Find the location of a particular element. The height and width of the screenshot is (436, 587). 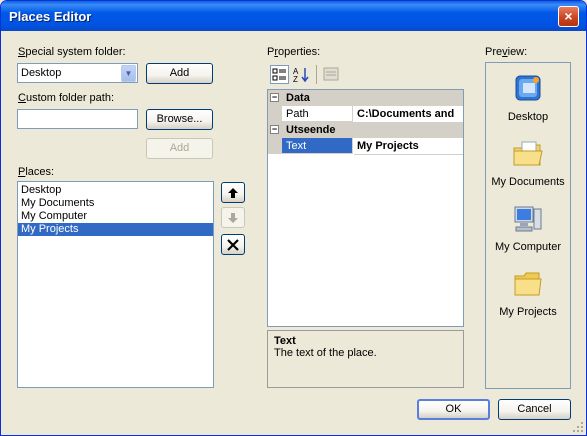

property-pages-button is located at coordinates (331, 74).